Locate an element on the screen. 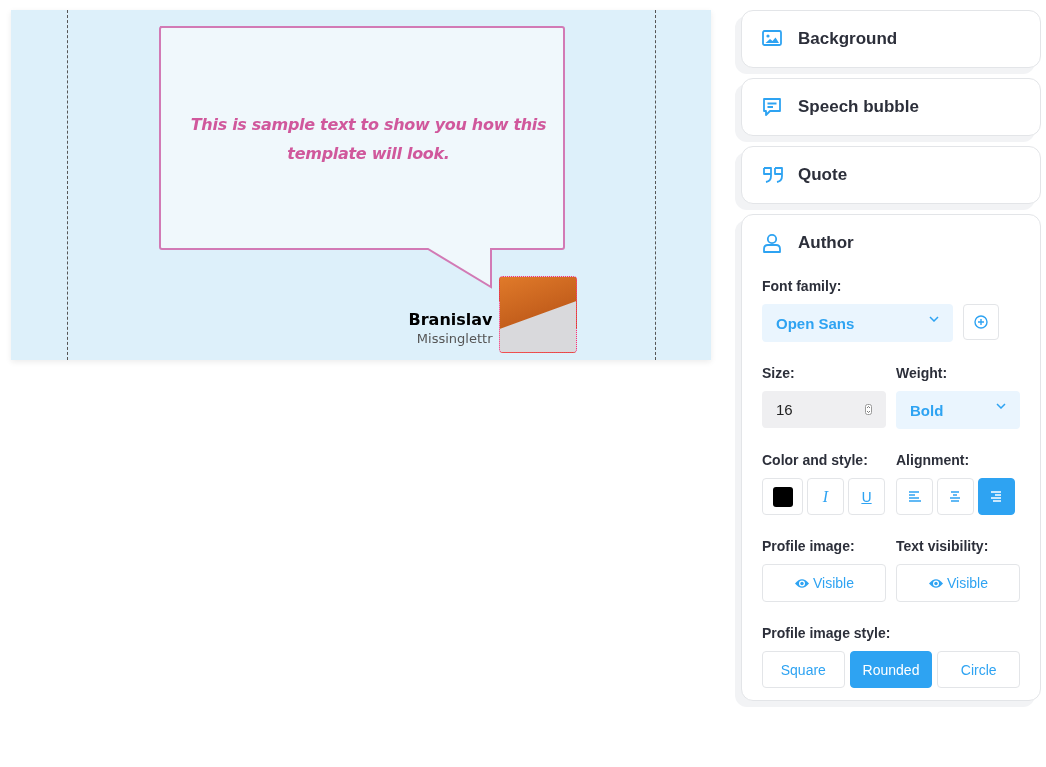 The image size is (1046, 767). add-font-button is located at coordinates (981, 322).